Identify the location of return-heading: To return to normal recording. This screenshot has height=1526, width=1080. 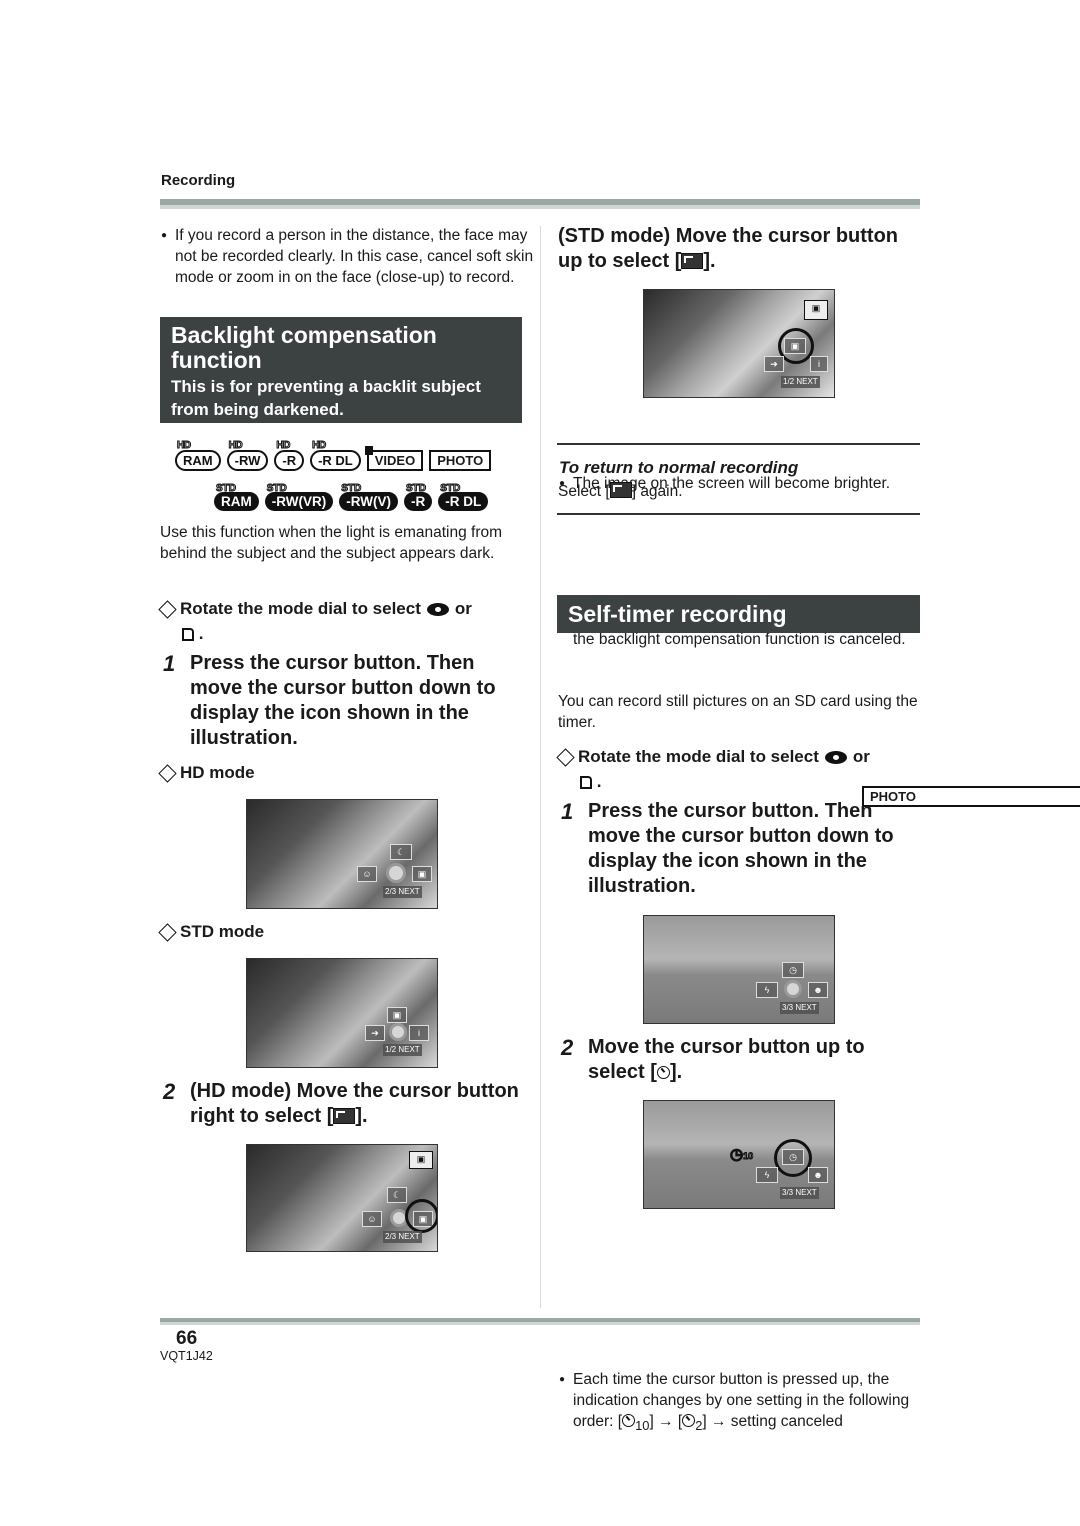
(679, 467).